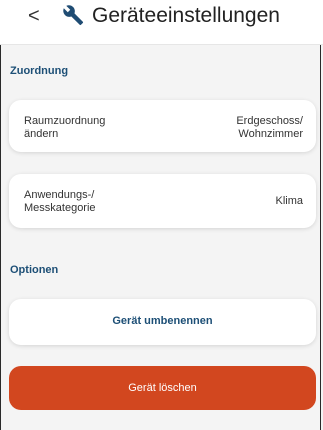 This screenshot has width=323, height=430. Describe the element at coordinates (60, 201) in the screenshot. I see `category-label: Anwendungs-/ Messkategorie` at that location.